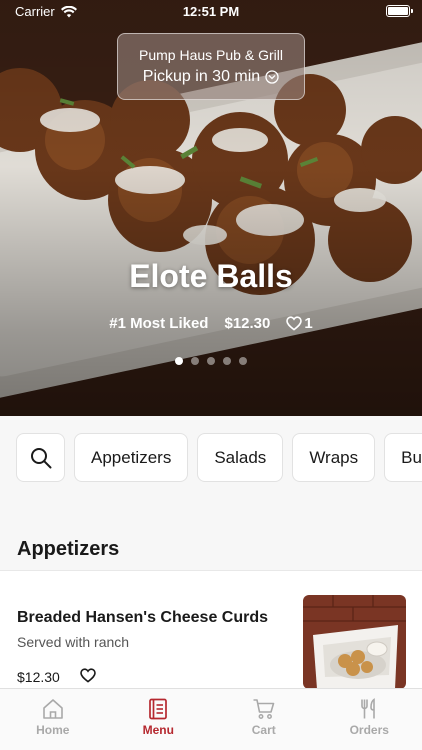  I want to click on menu-item-image, so click(354, 642).